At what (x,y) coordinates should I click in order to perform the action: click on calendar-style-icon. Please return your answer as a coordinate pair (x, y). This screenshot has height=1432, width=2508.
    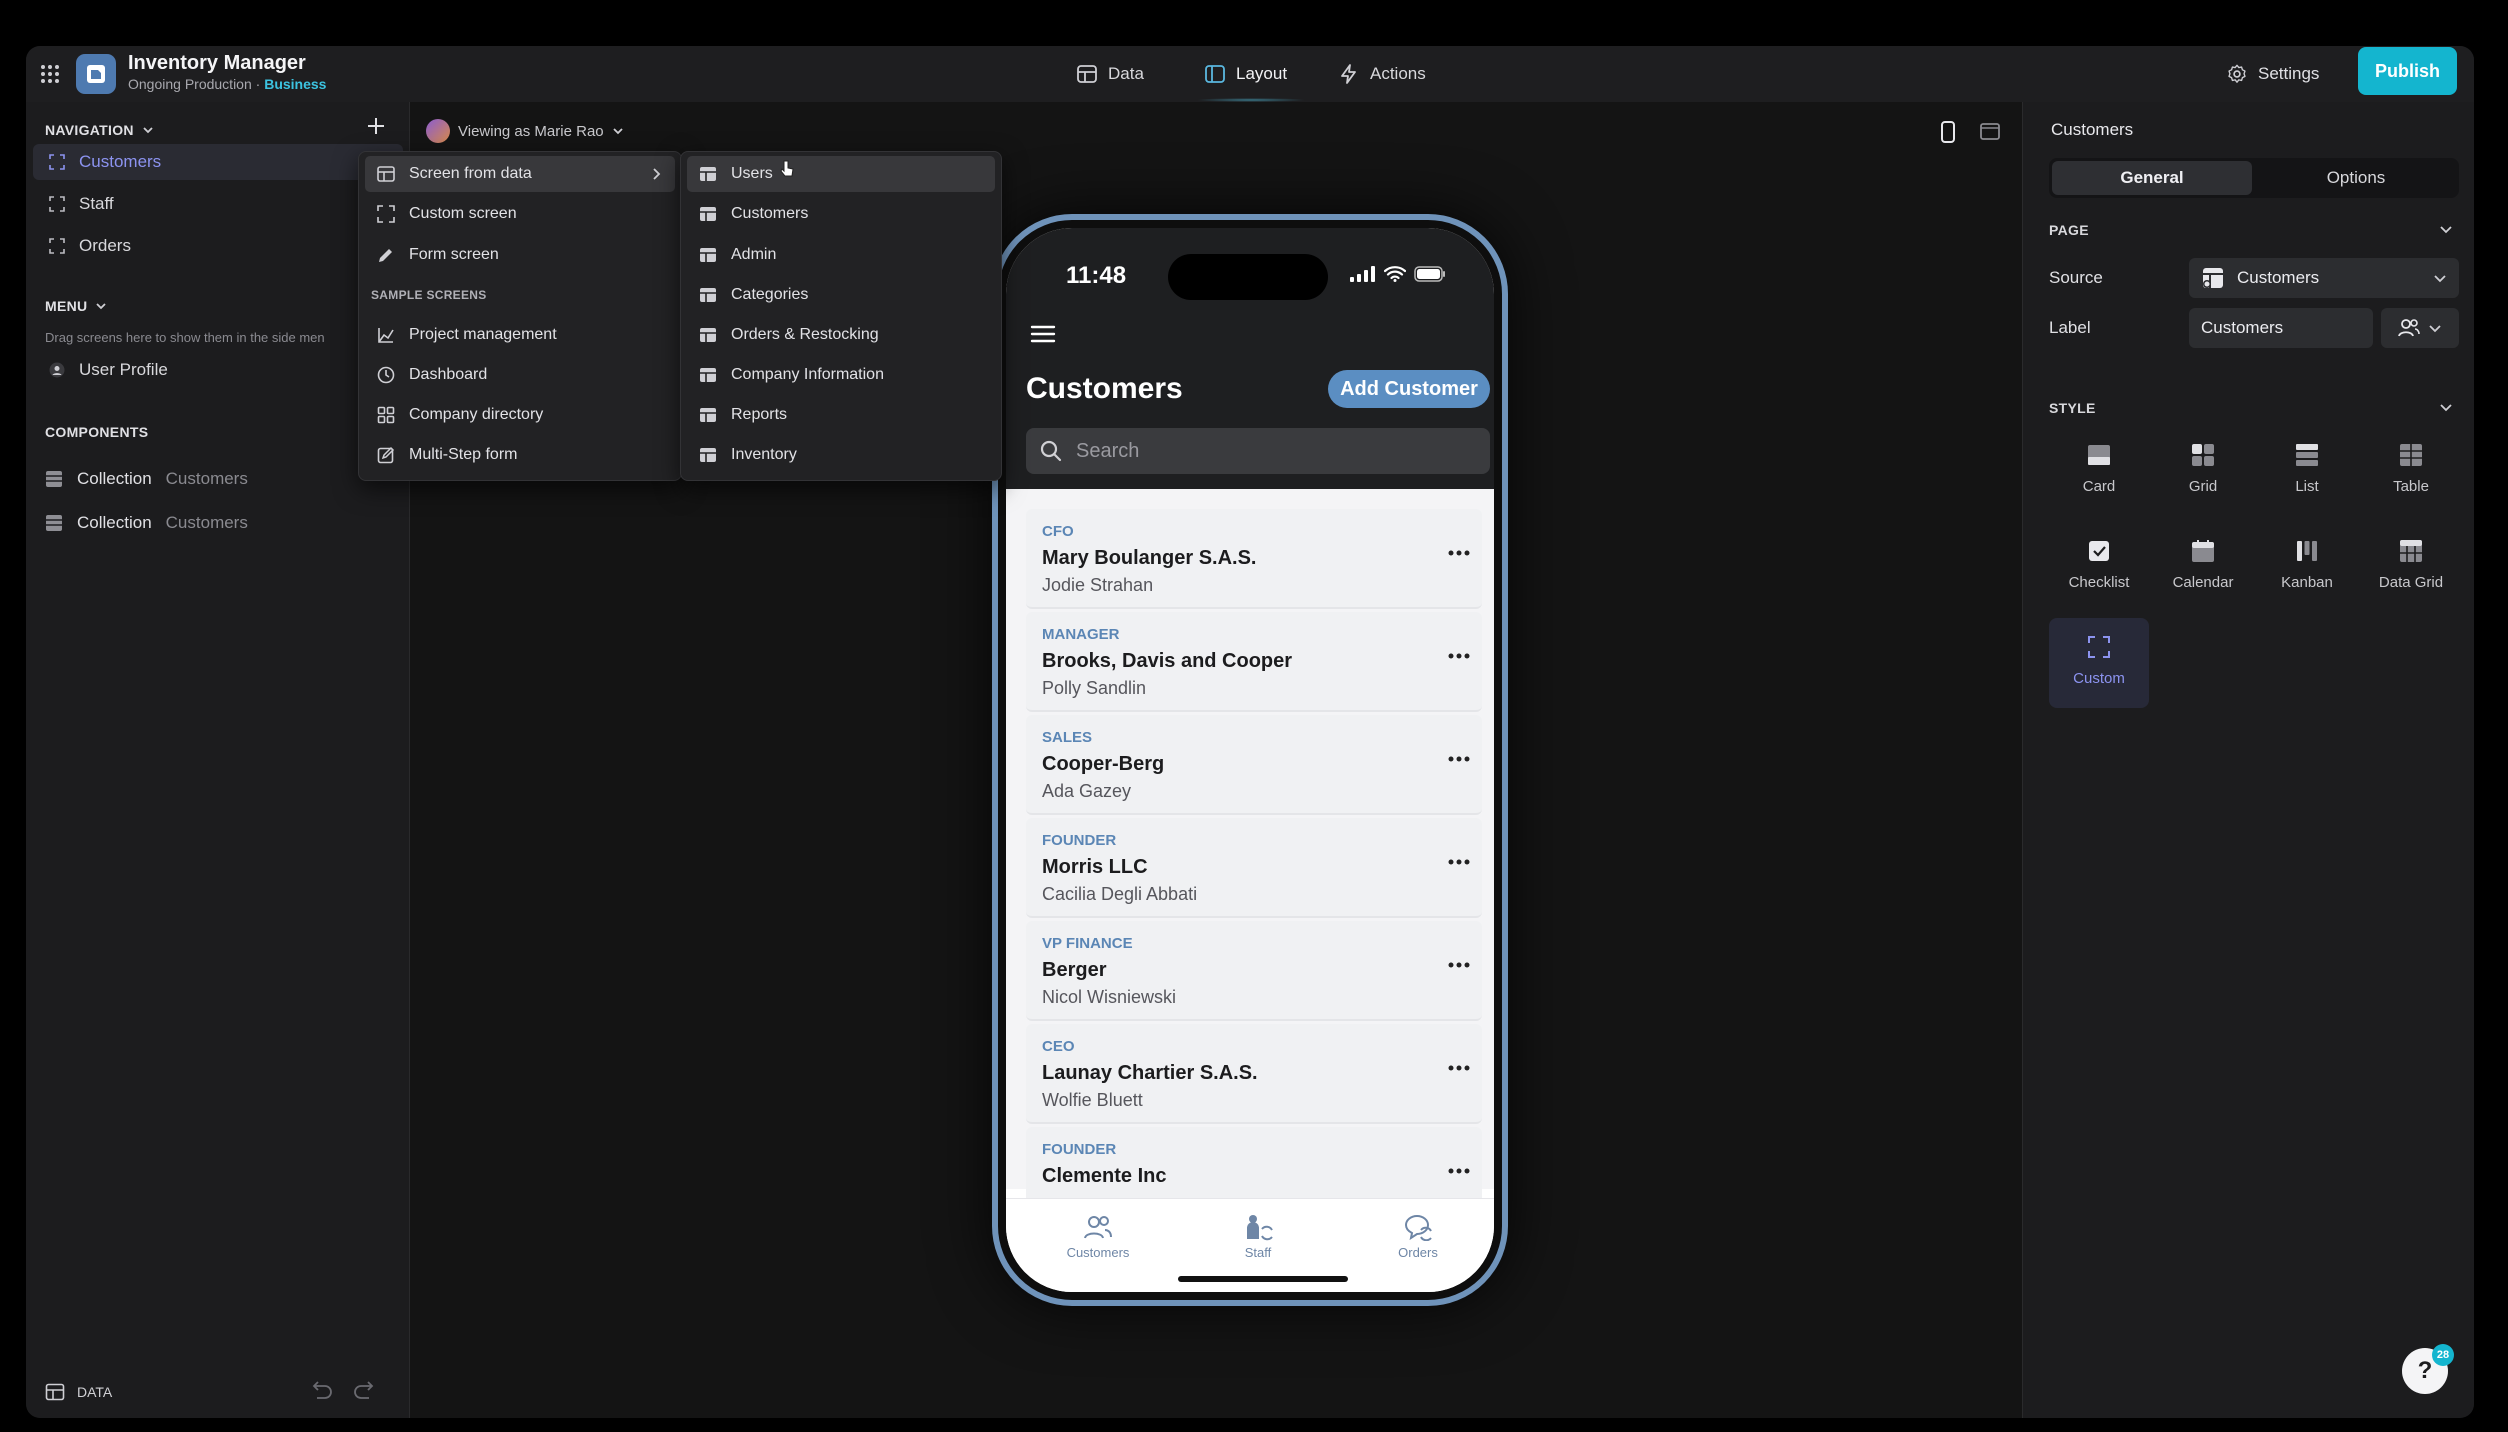
    Looking at the image, I should click on (2203, 551).